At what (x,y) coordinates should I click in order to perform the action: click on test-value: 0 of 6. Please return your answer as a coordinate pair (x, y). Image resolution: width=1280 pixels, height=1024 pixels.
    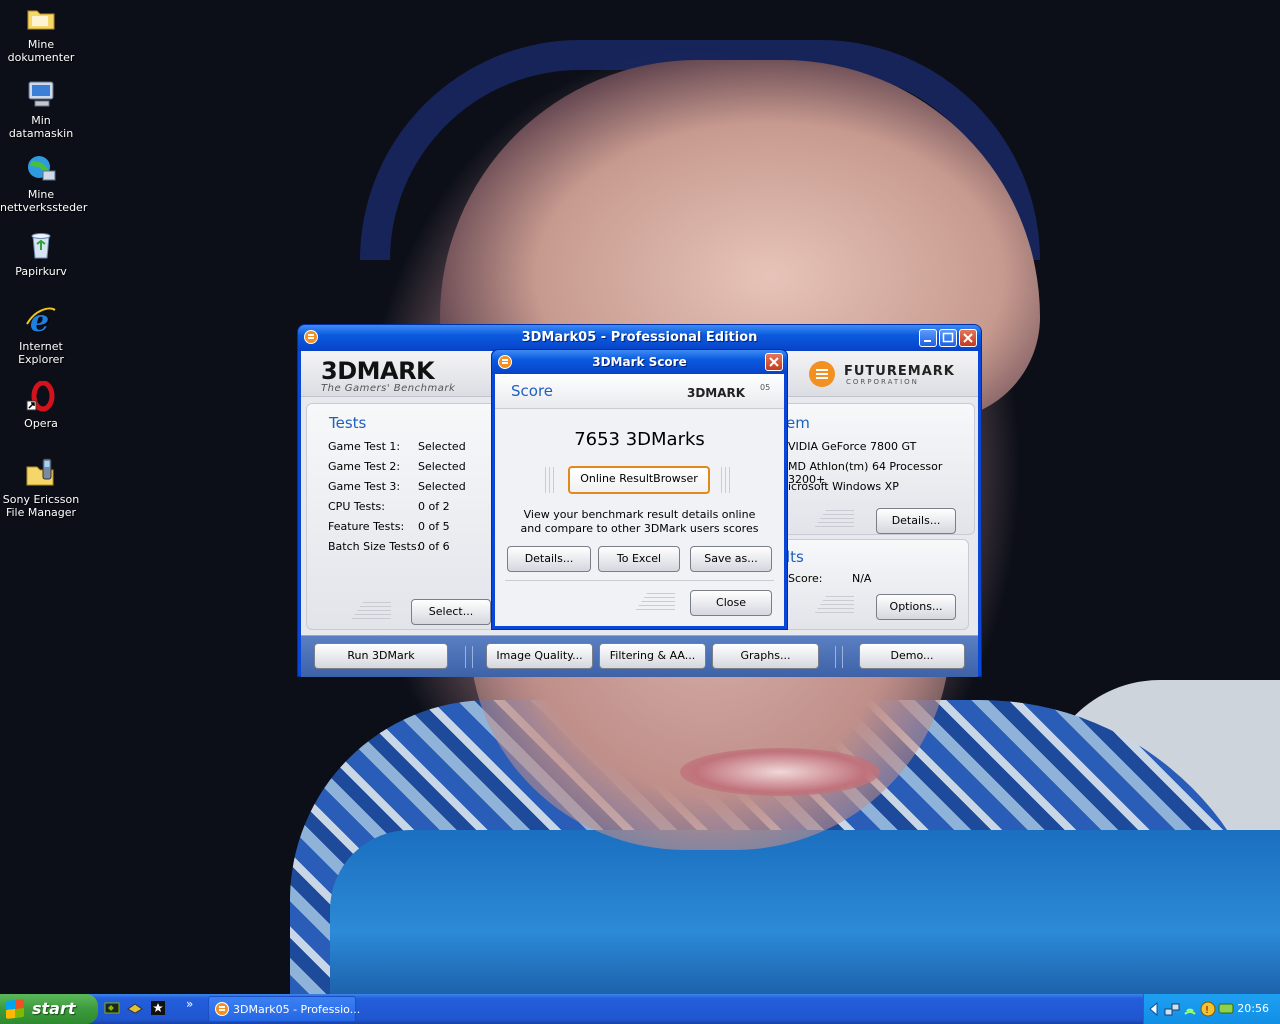
    Looking at the image, I should click on (434, 546).